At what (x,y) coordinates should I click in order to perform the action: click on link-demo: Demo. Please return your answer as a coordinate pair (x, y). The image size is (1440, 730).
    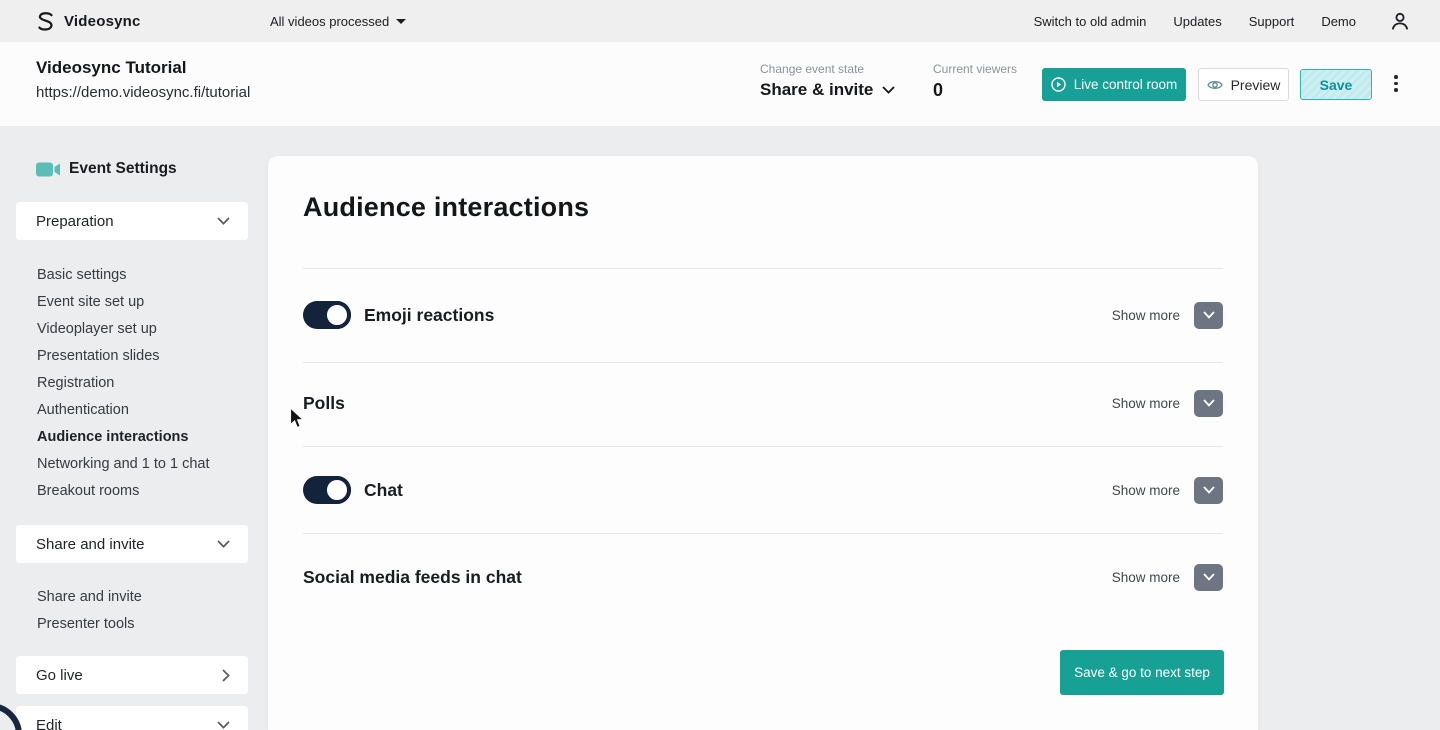
    Looking at the image, I should click on (1338, 21).